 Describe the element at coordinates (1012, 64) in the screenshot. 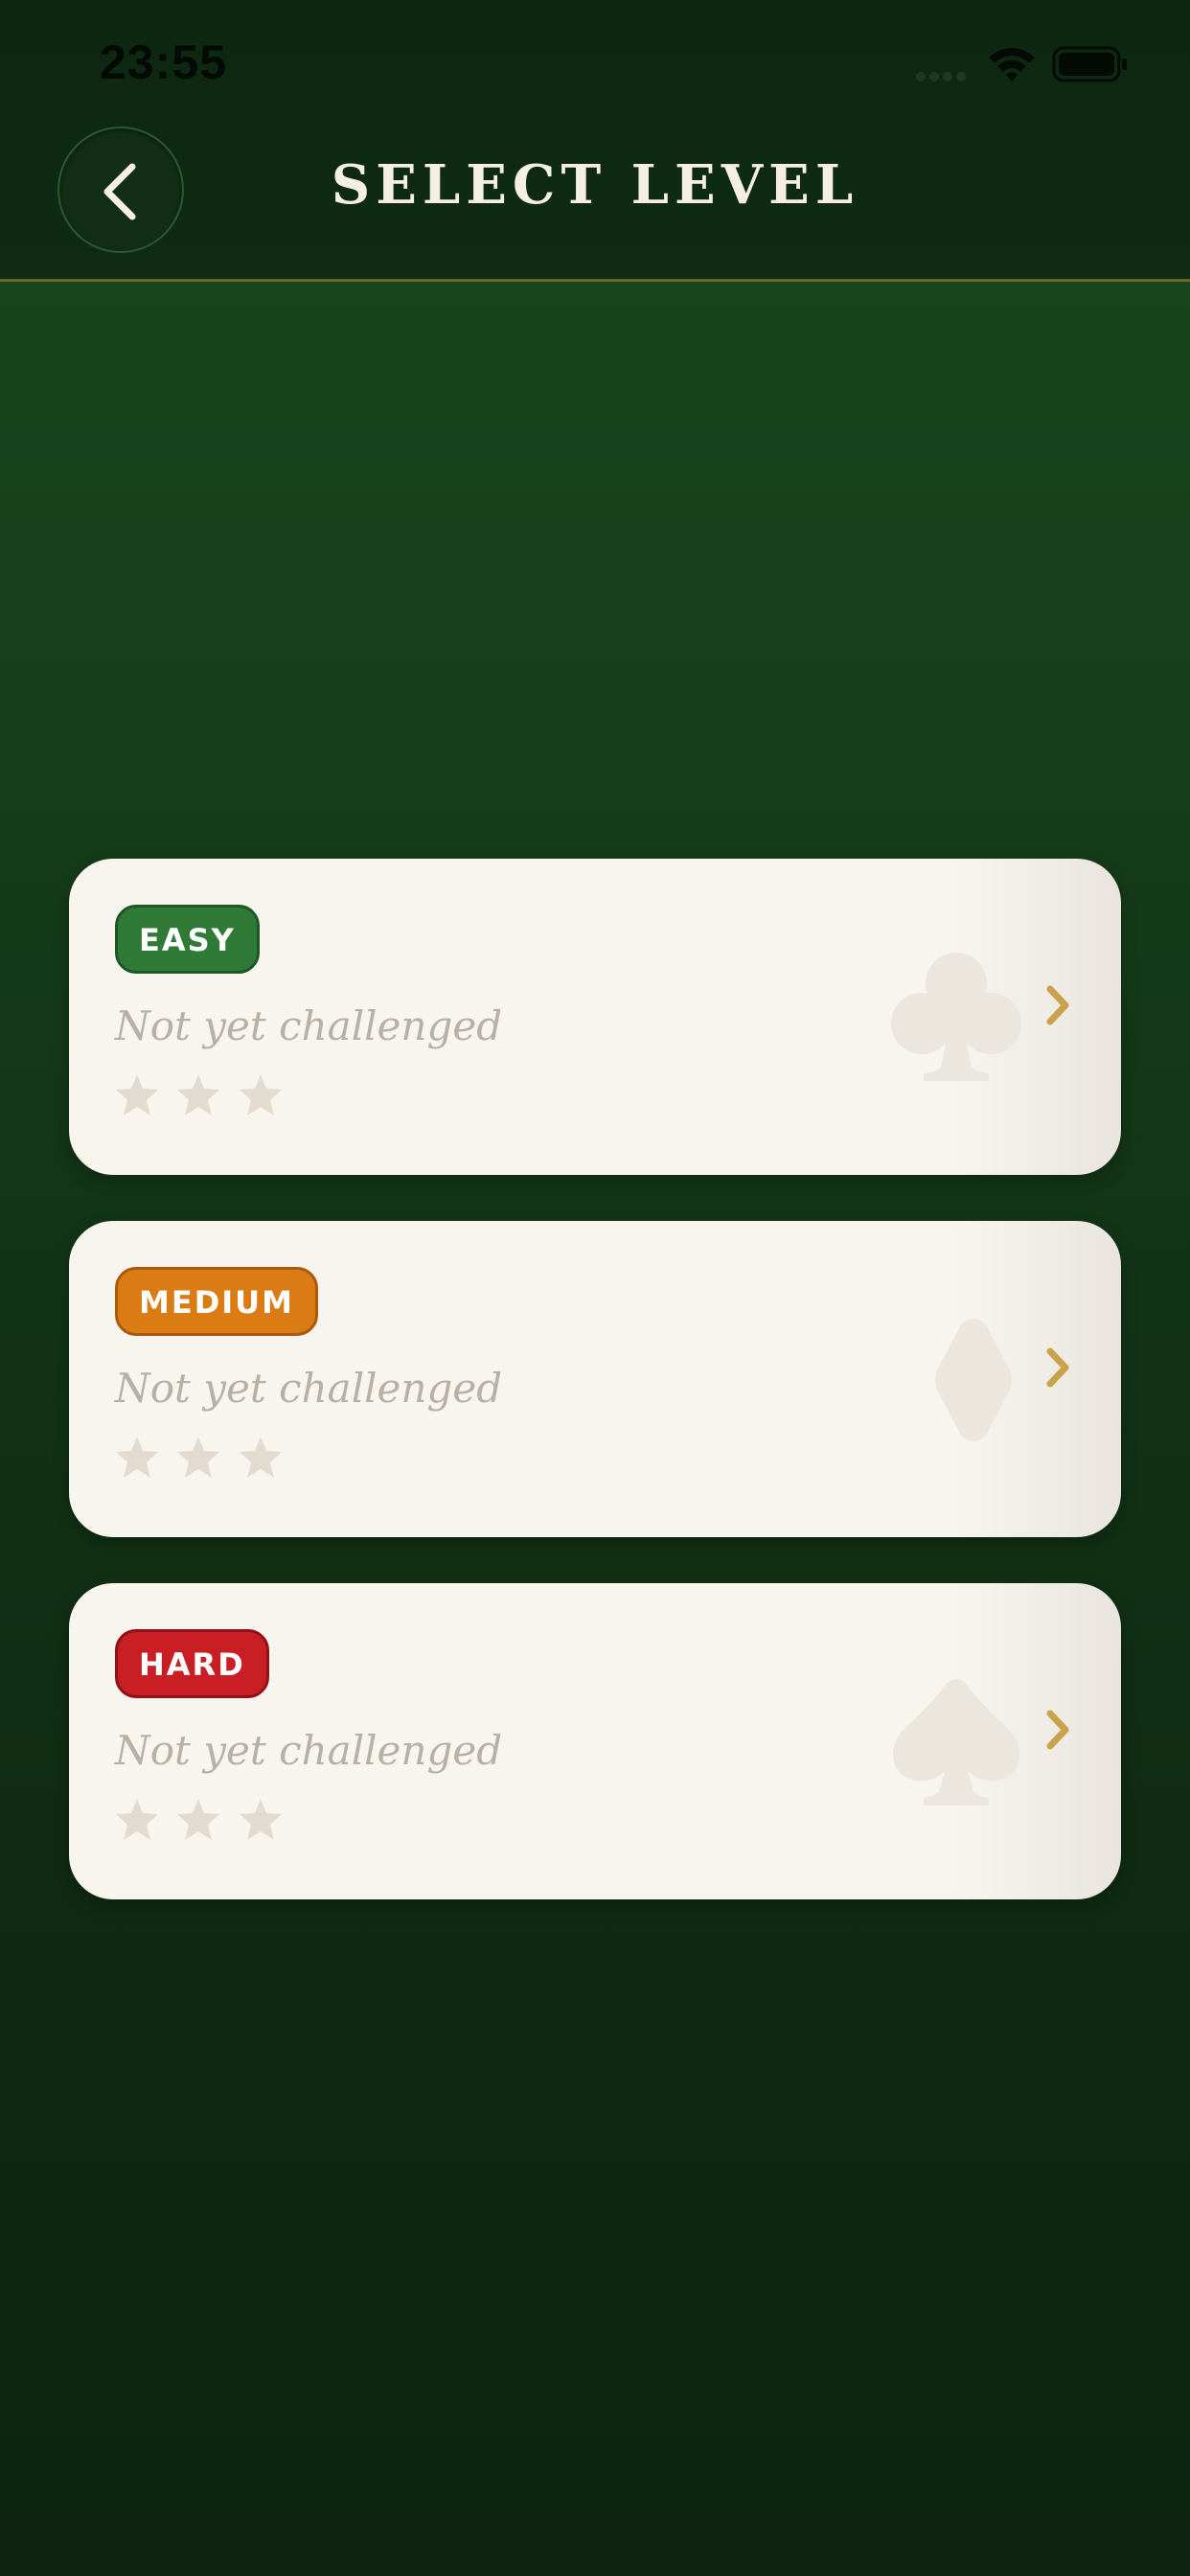

I see `wifi-icon` at that location.